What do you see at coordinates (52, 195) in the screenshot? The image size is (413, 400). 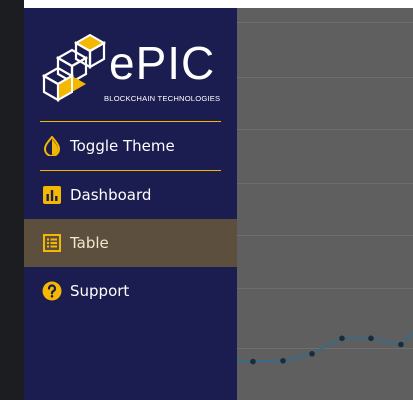 I see `bar-chart-icon` at bounding box center [52, 195].